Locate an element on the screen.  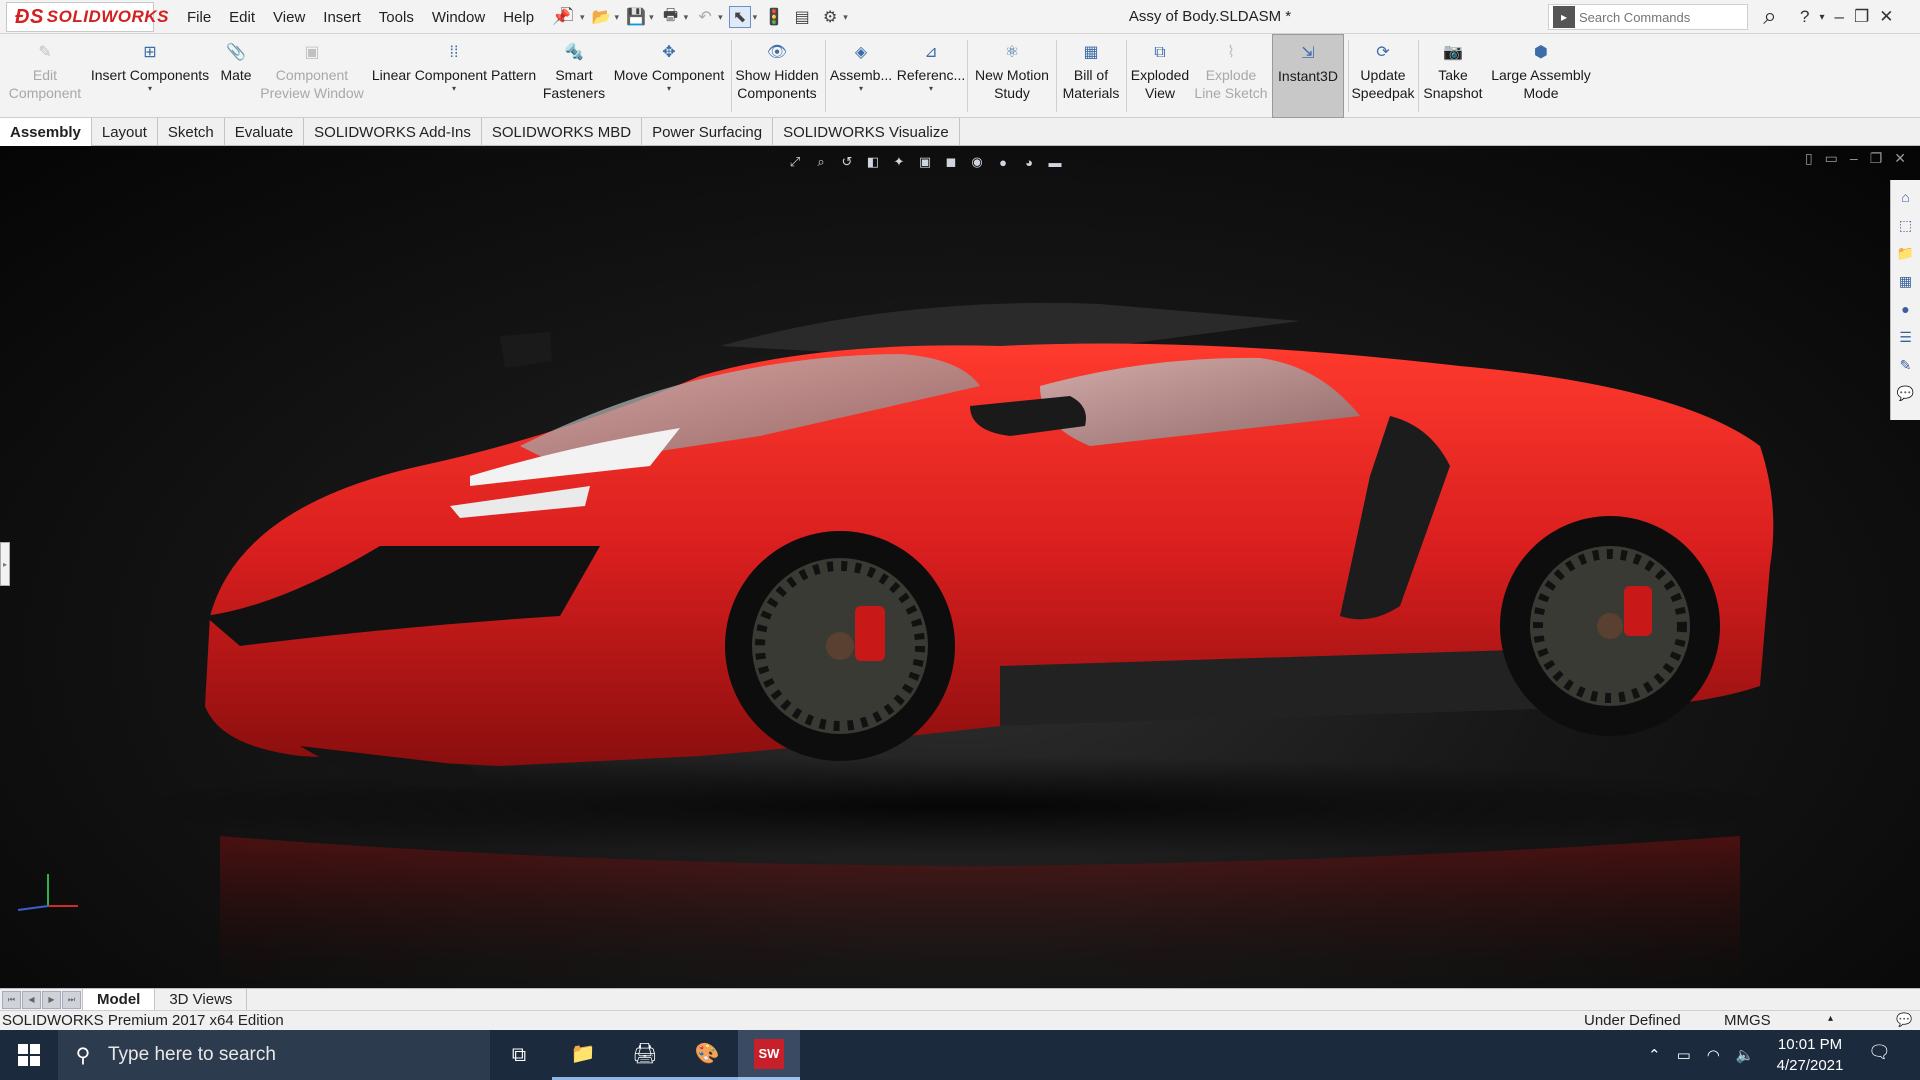
insert-components-caret-icon: ▾ is located at coordinates (150, 89).